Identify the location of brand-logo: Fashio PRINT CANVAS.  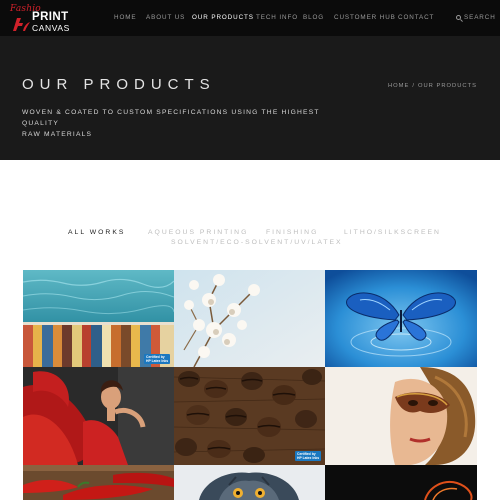
(41, 18).